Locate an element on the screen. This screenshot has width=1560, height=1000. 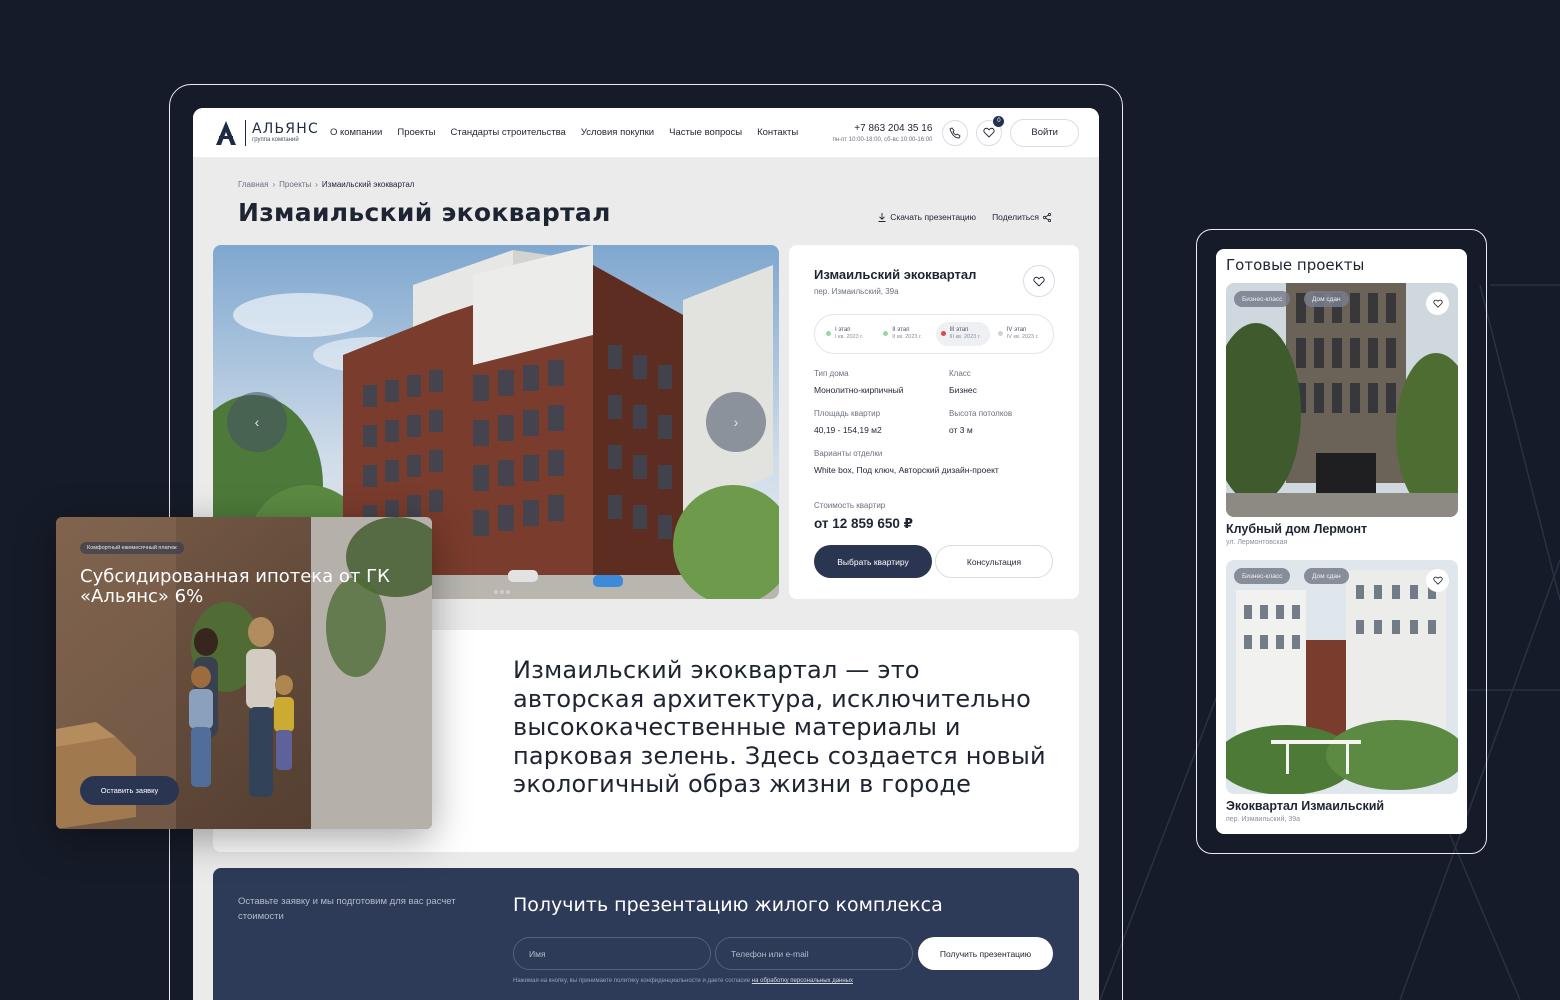
logo-text: АЛЬЯНС группа компаний is located at coordinates (285, 132).